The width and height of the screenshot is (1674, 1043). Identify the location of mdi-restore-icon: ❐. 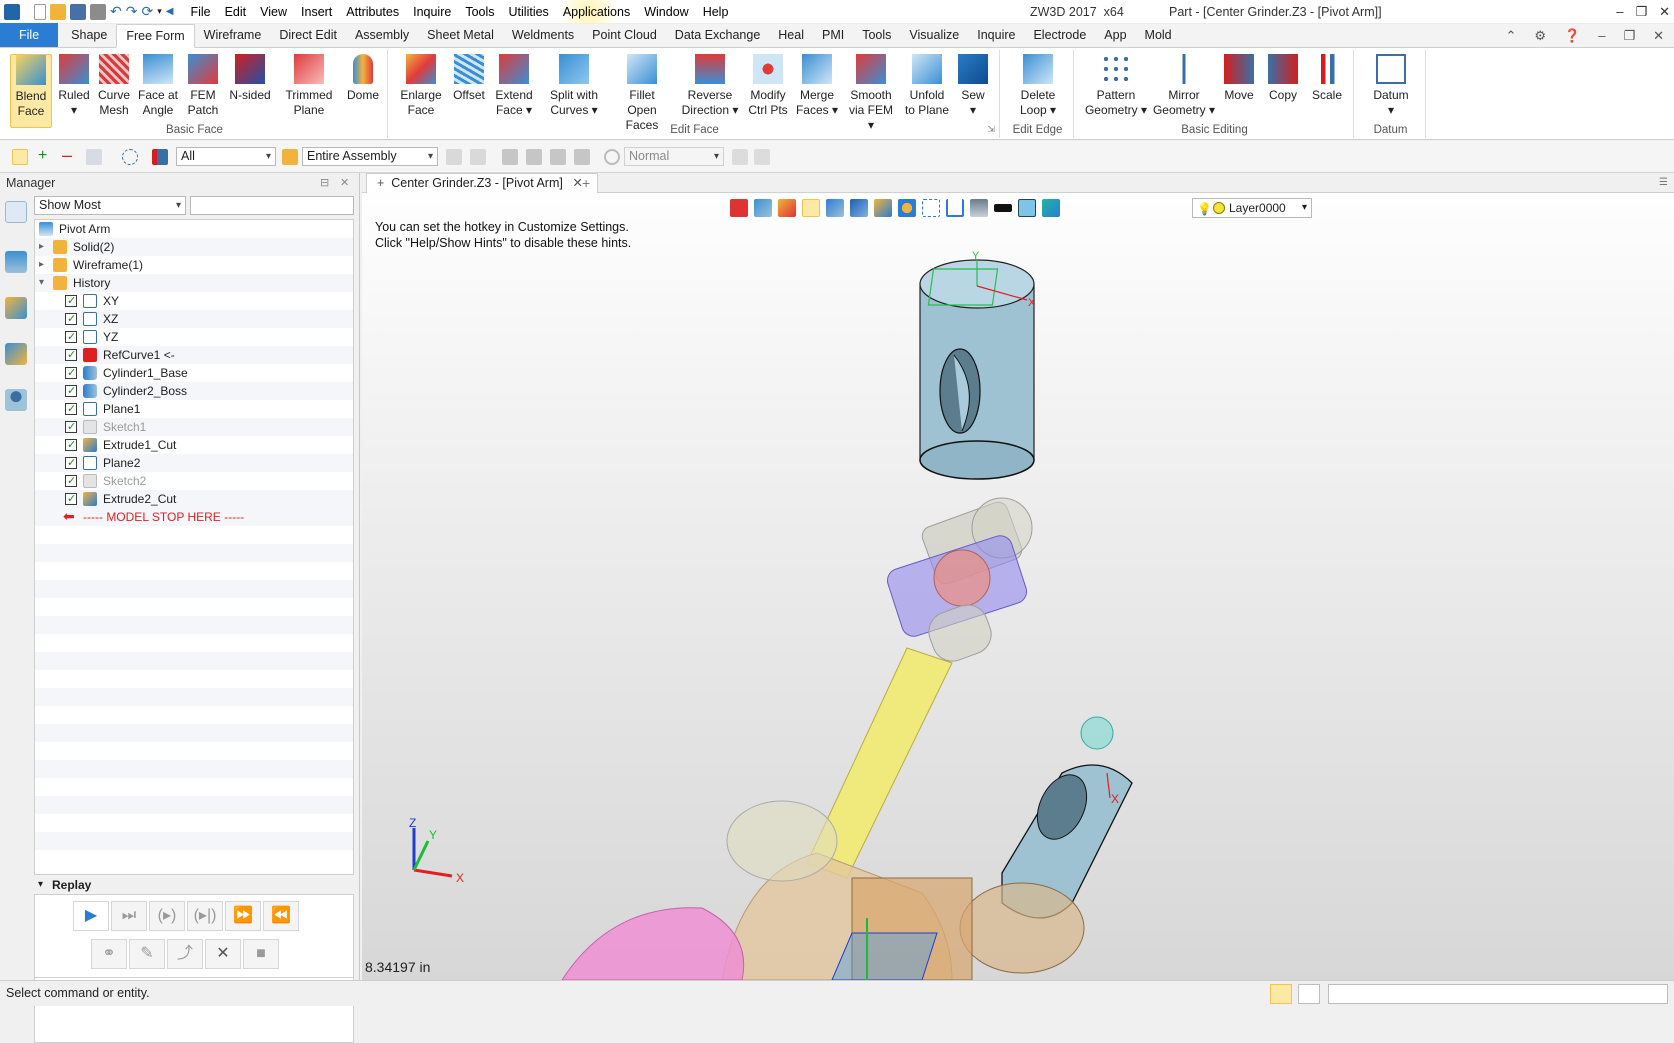
(1629, 36).